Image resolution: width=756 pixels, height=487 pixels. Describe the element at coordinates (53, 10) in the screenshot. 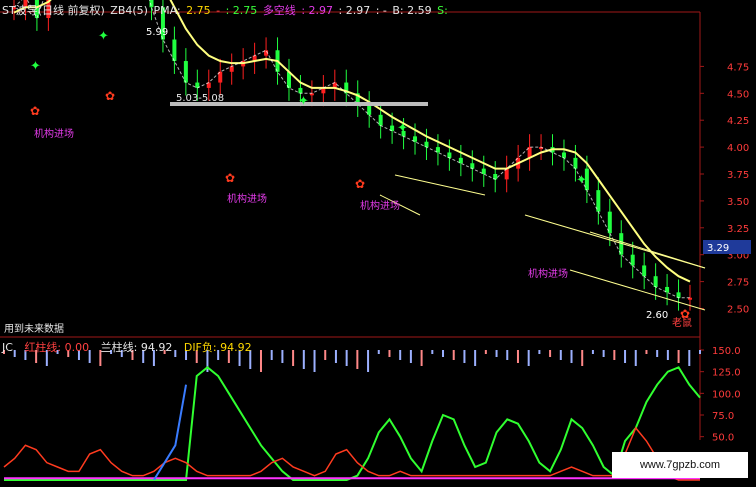

I see `indicator-name: ST波导(日线 前复权)` at that location.